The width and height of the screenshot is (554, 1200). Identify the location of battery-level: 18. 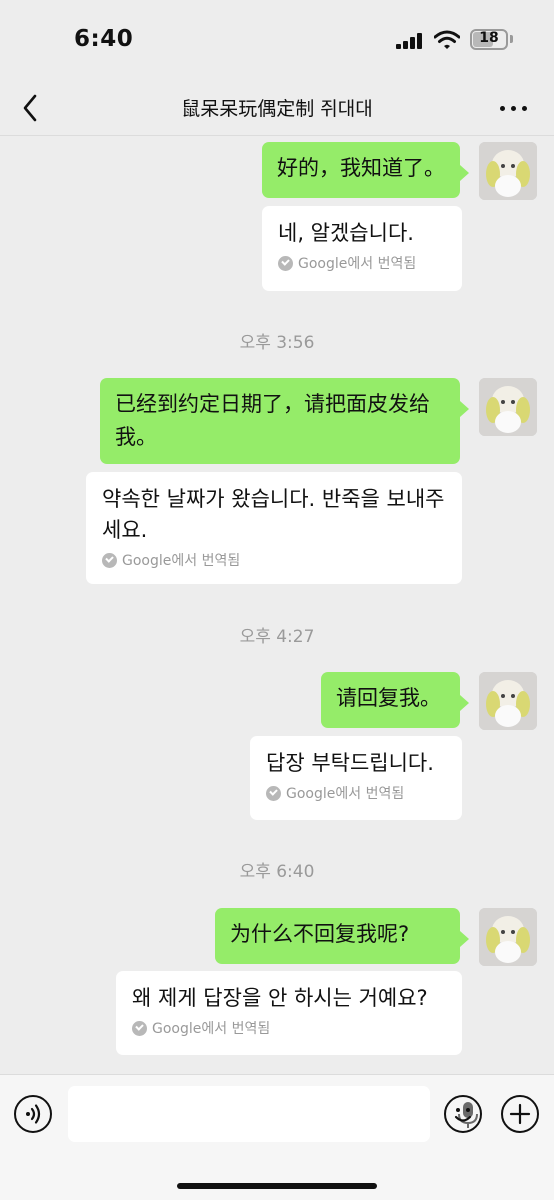
(489, 38).